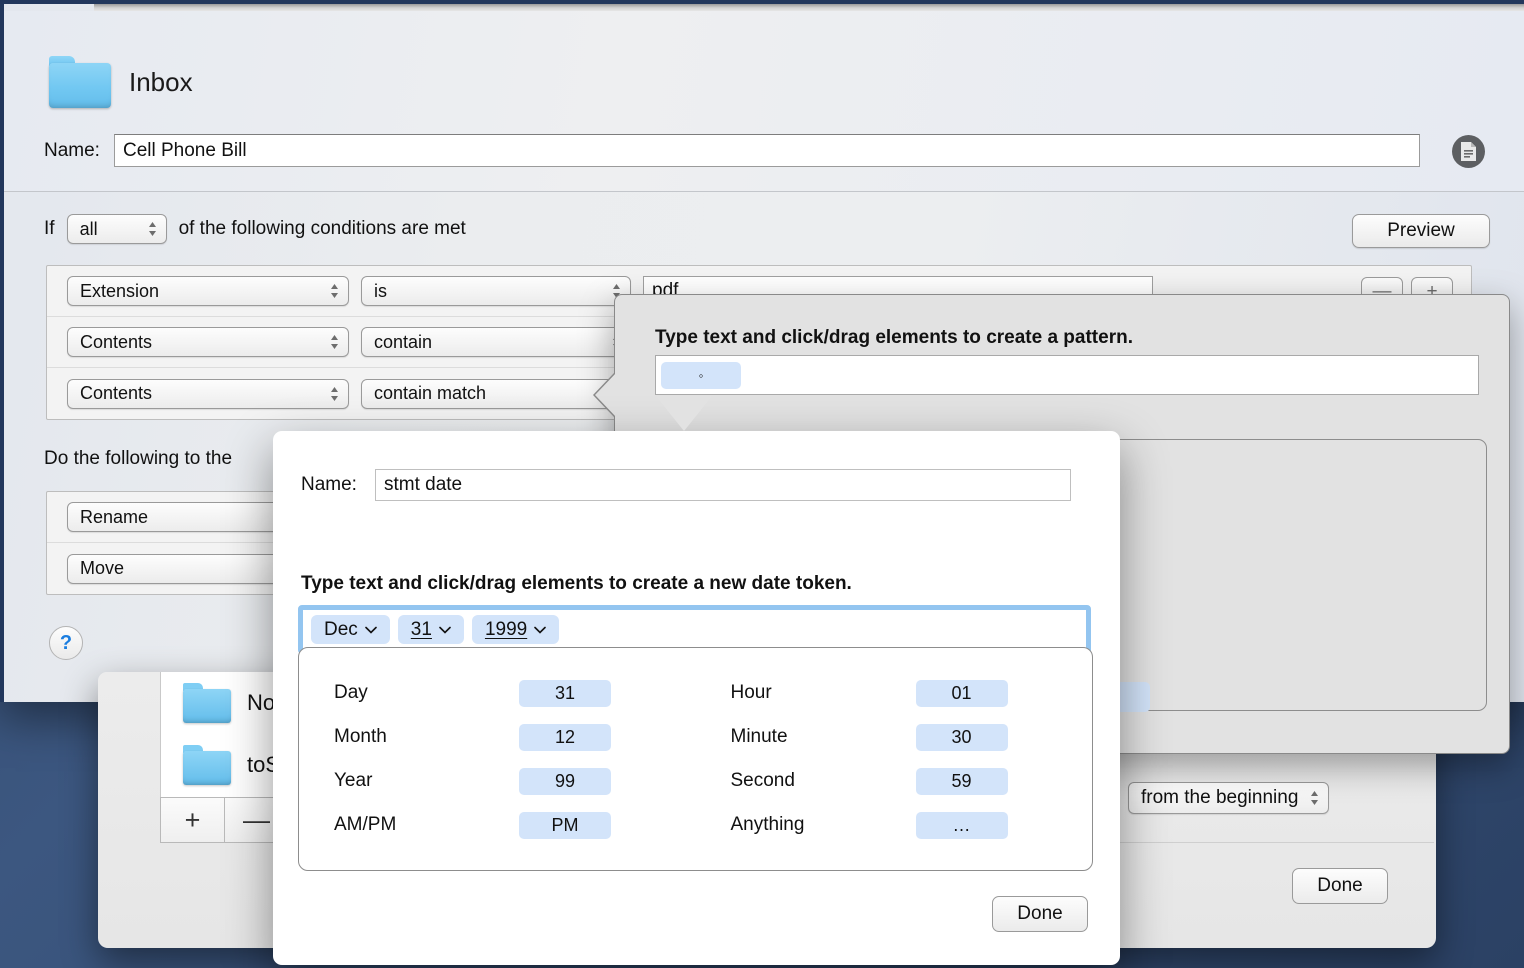  I want to click on date-token-day-label: 31, so click(421, 629).